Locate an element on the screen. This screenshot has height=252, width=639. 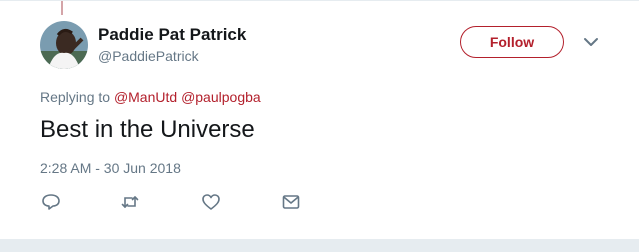
avatar-image is located at coordinates (64, 45).